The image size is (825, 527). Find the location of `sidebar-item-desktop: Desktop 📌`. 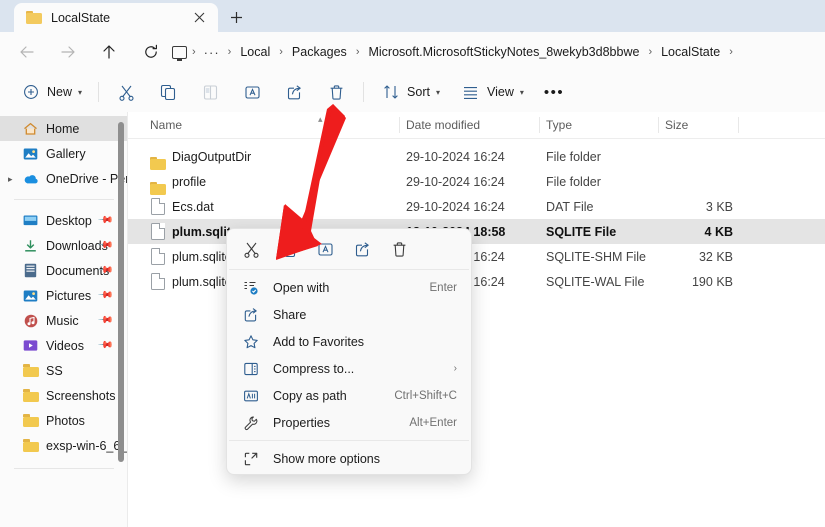

sidebar-item-desktop: Desktop 📌 is located at coordinates (64, 220).